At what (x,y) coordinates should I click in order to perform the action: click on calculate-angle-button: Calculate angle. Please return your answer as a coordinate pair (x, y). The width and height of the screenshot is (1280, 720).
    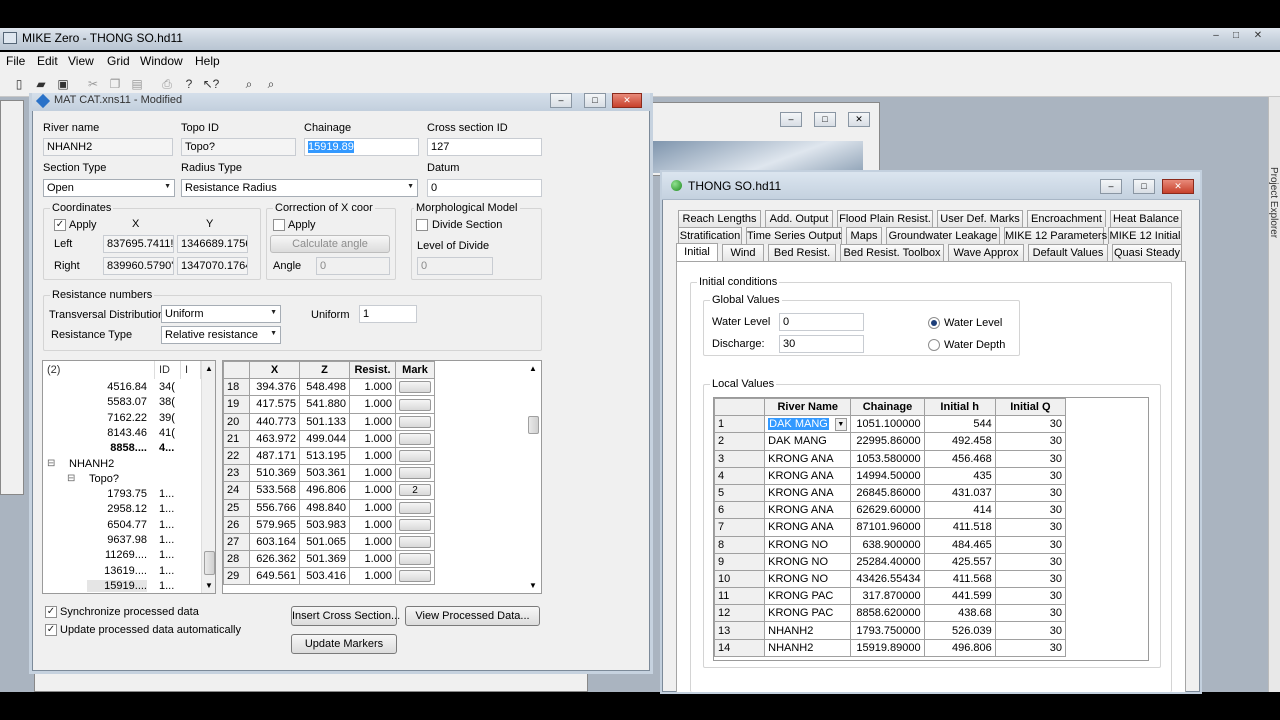
    Looking at the image, I should click on (330, 244).